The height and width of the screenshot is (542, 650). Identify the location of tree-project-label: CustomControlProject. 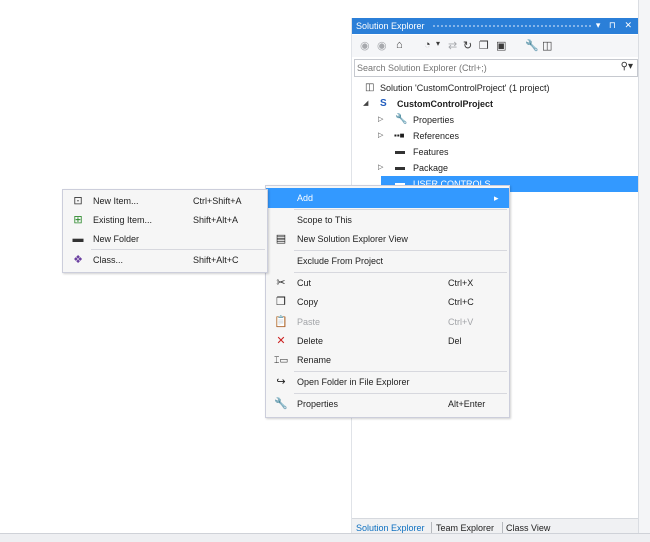
(445, 104).